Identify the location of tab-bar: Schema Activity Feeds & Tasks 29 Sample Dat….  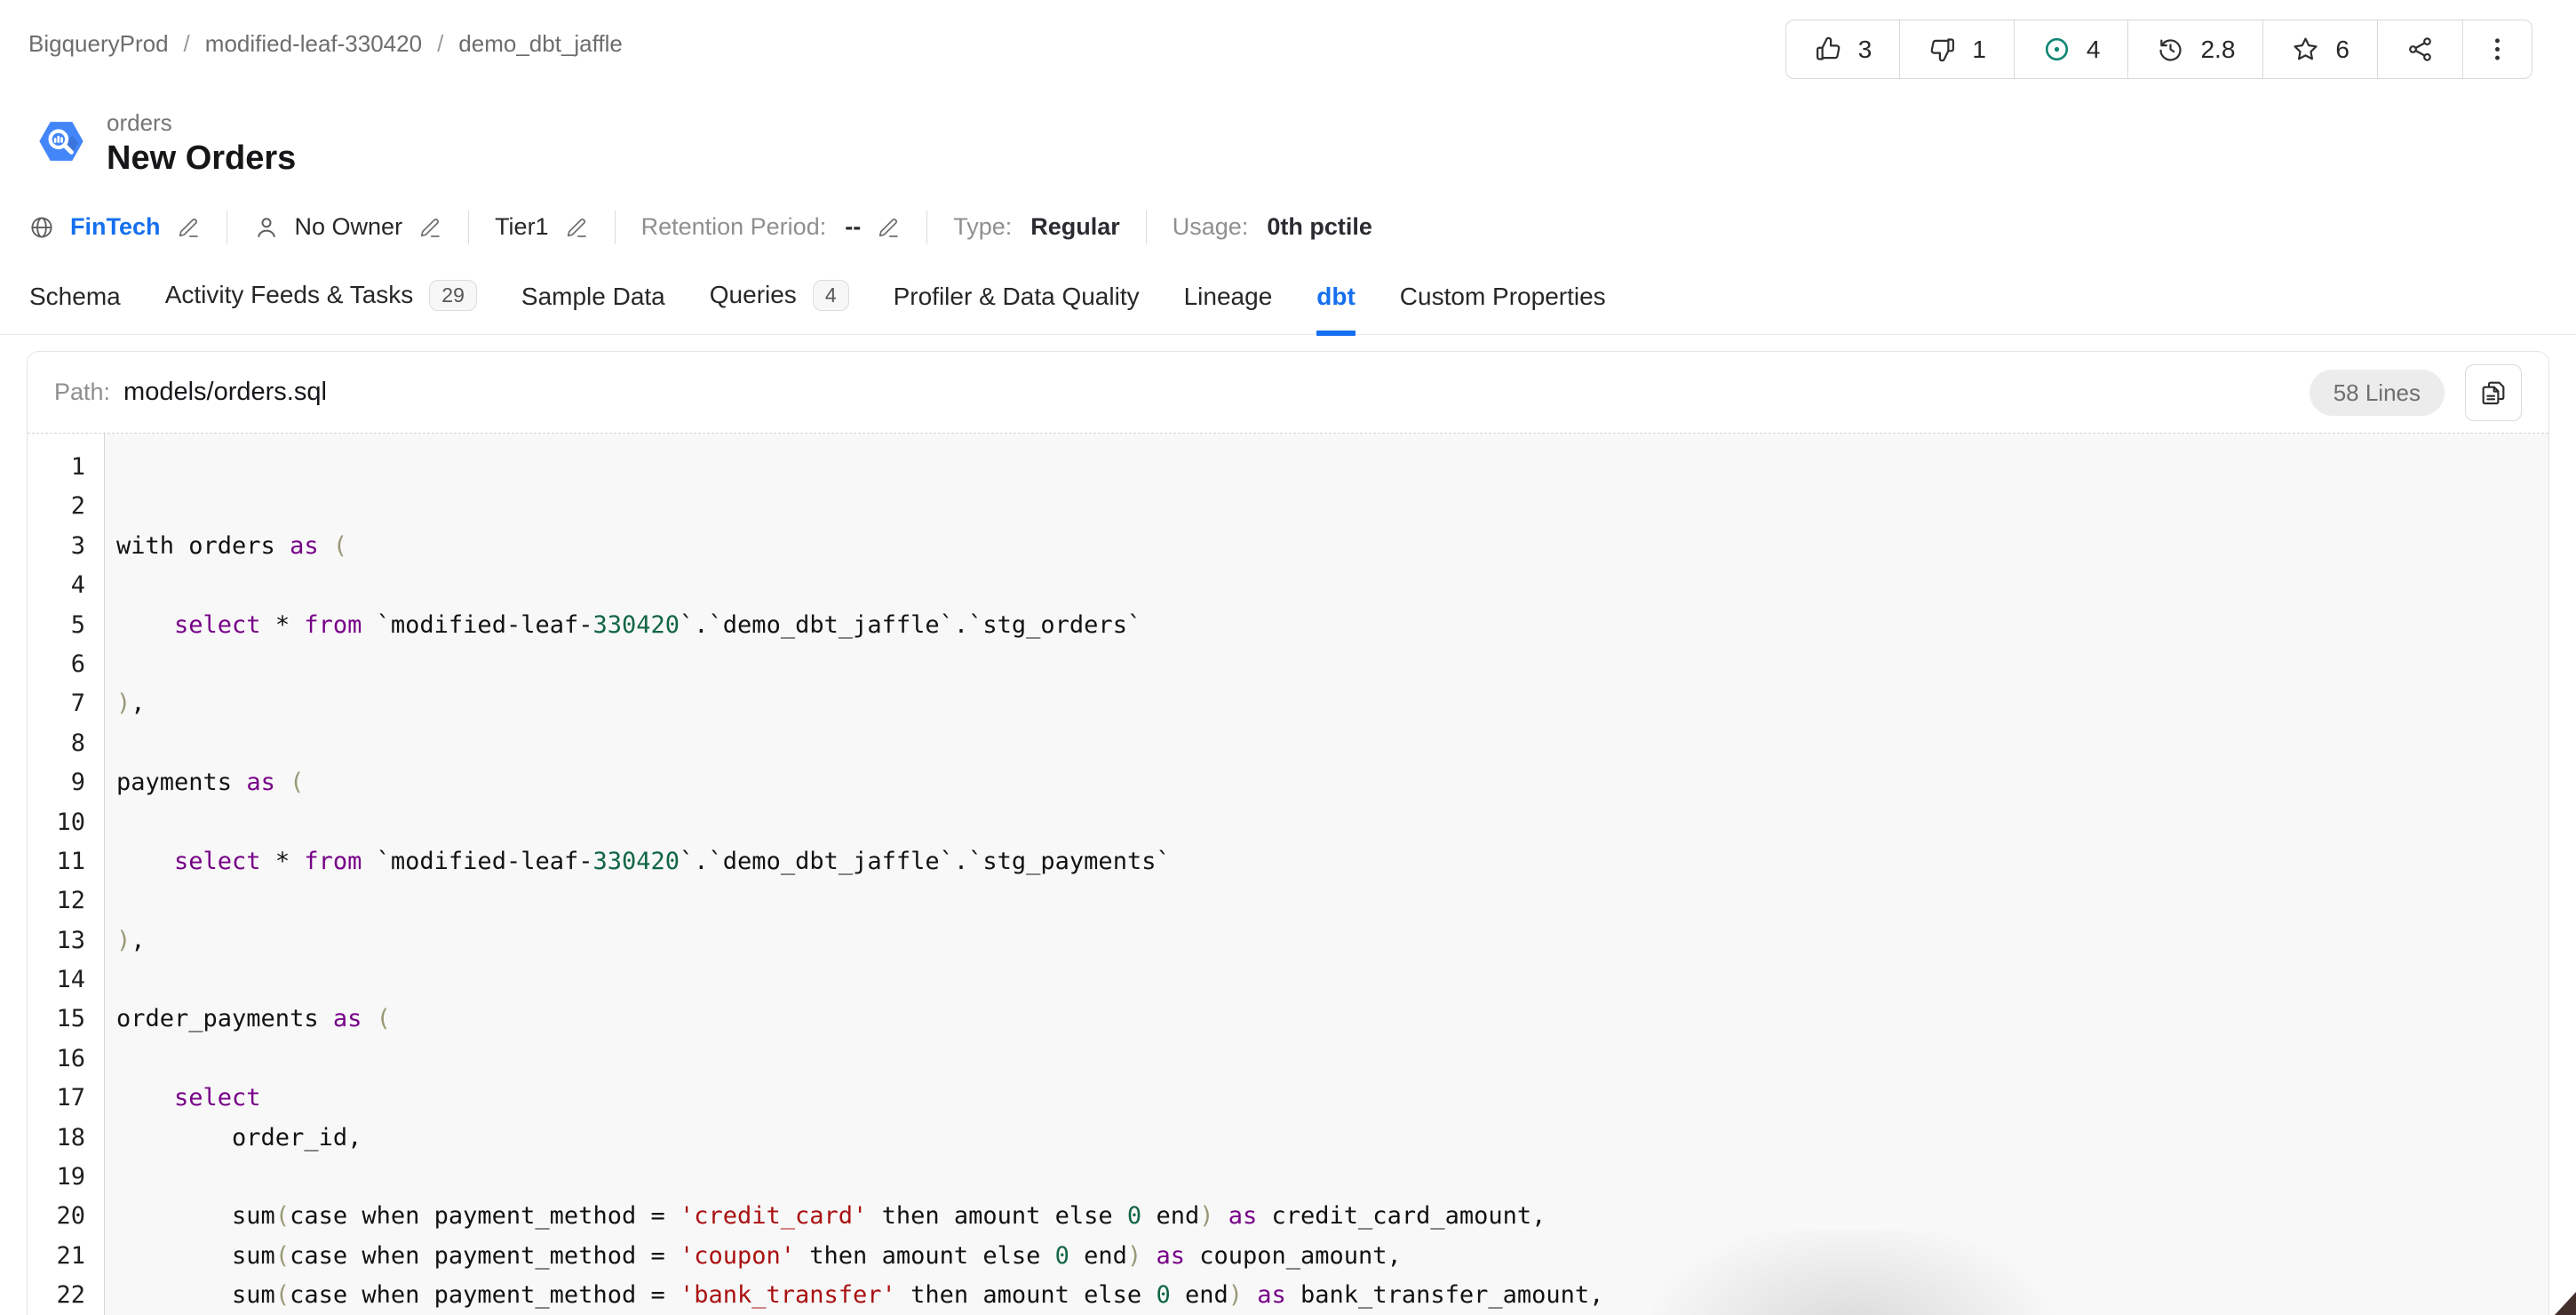
(1288, 290).